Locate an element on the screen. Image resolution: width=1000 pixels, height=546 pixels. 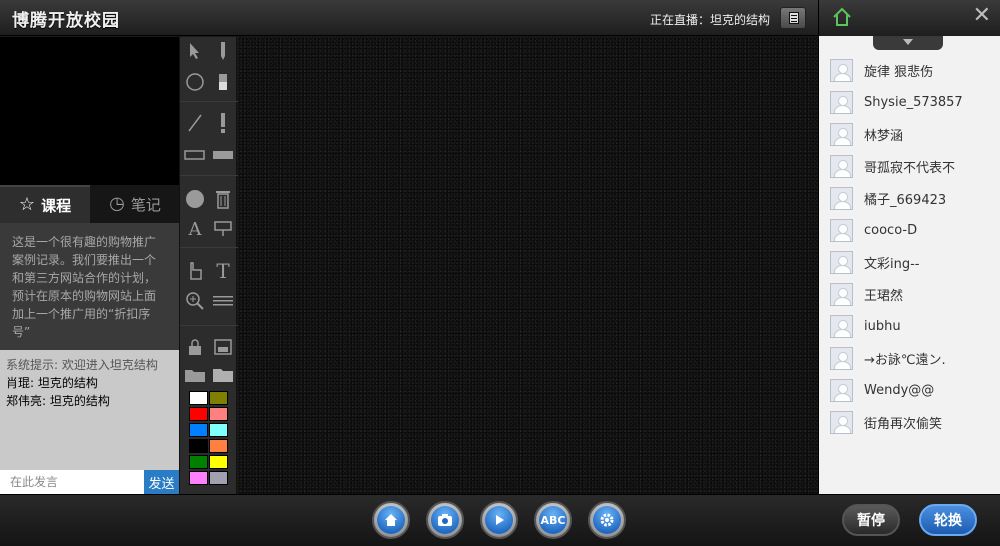
user-list-item: iubhu is located at coordinates (909, 326).